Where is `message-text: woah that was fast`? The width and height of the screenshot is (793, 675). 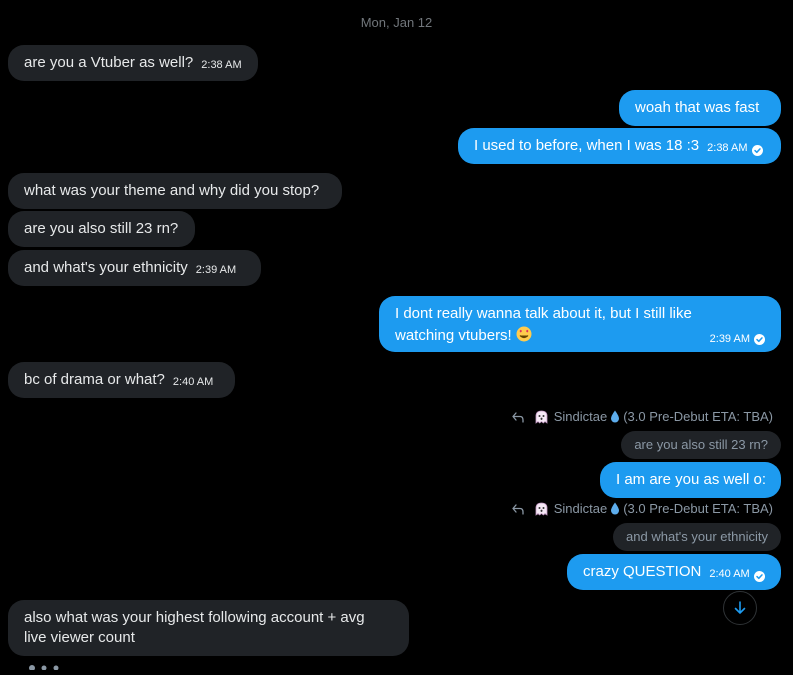 message-text: woah that was fast is located at coordinates (697, 107).